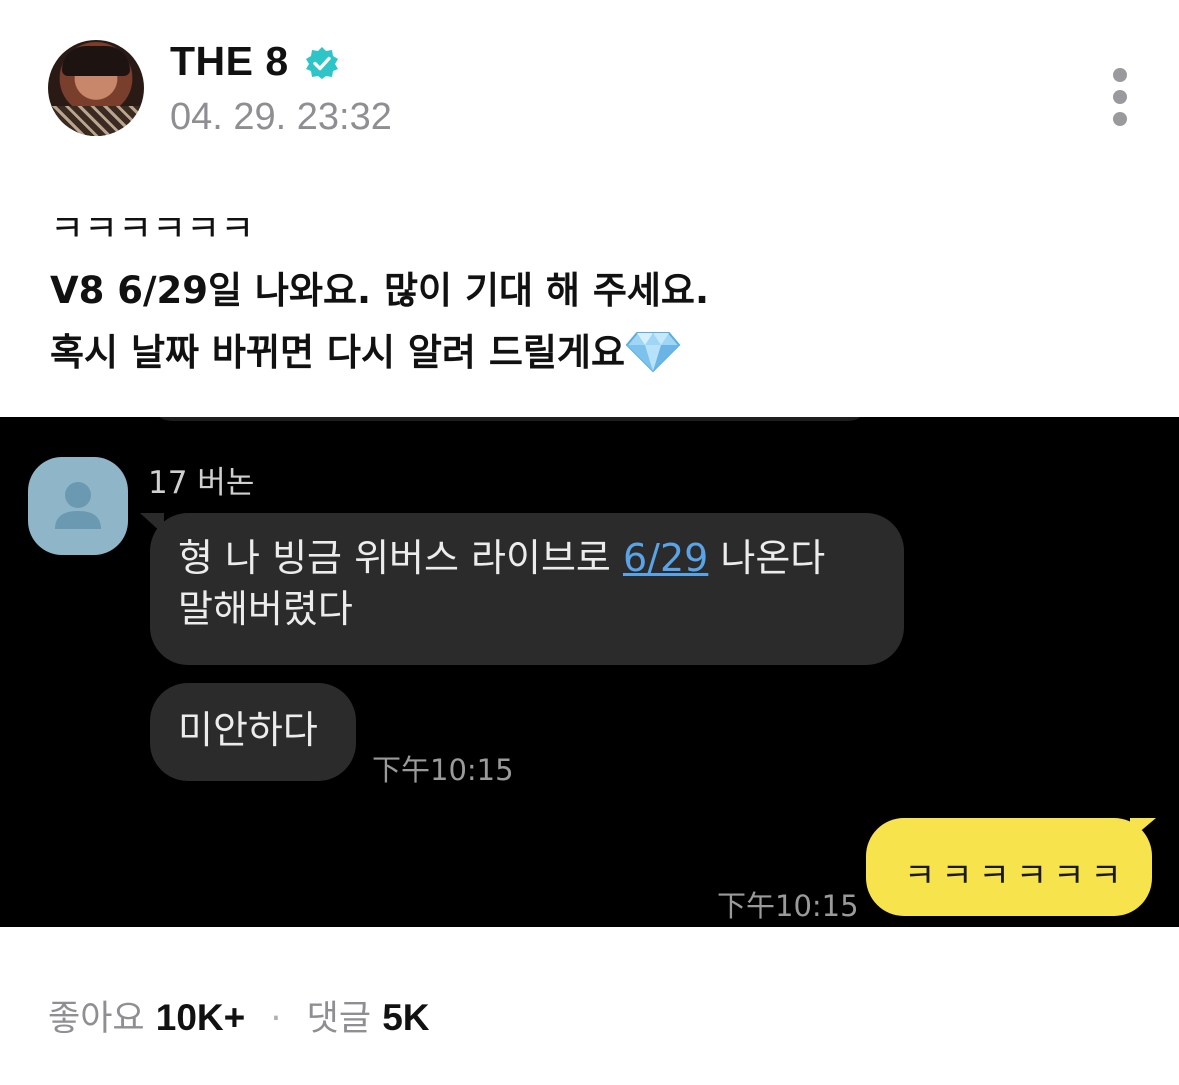 The width and height of the screenshot is (1179, 1085). What do you see at coordinates (767, 558) in the screenshot?
I see `message-text: 나온다` at bounding box center [767, 558].